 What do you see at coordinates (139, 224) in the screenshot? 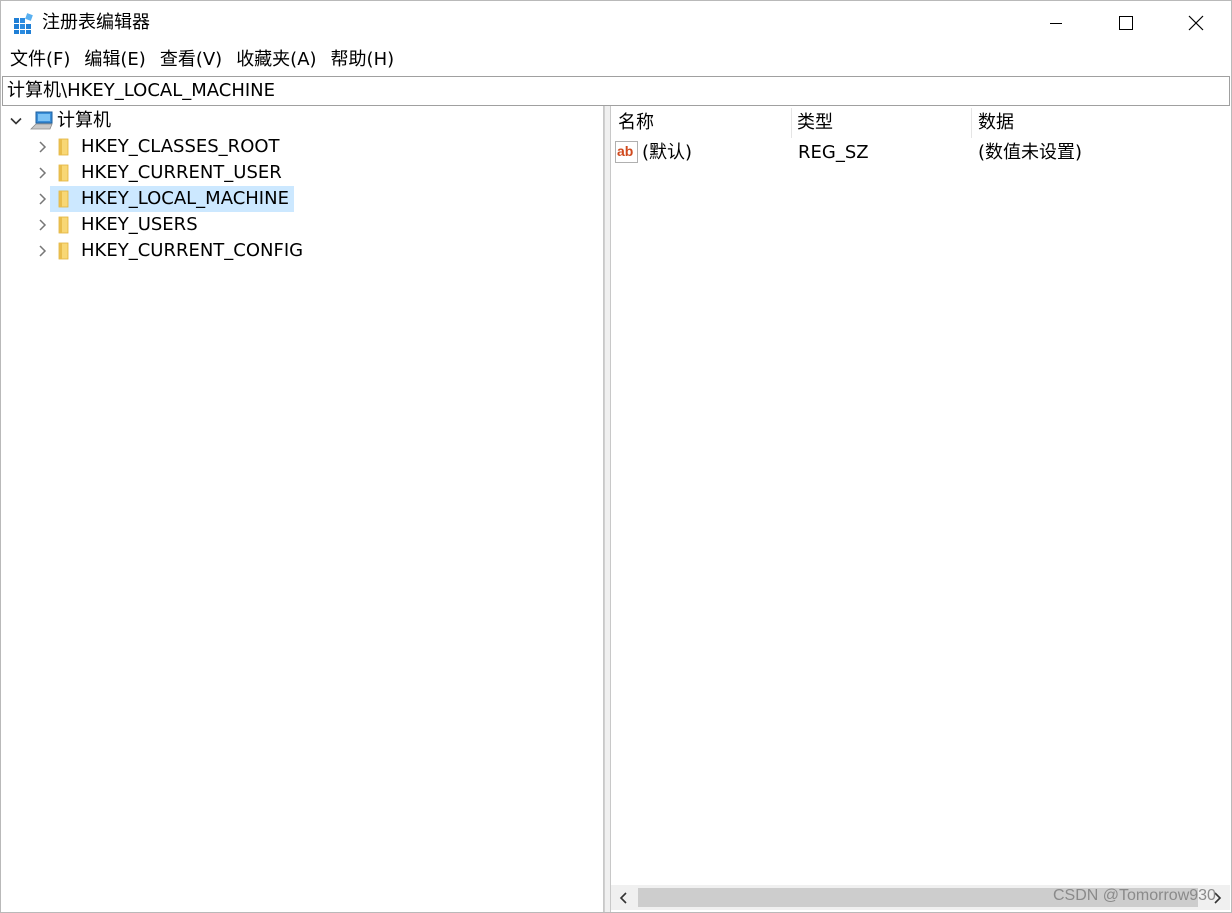
I see `tree-label: HKEY_USERS` at bounding box center [139, 224].